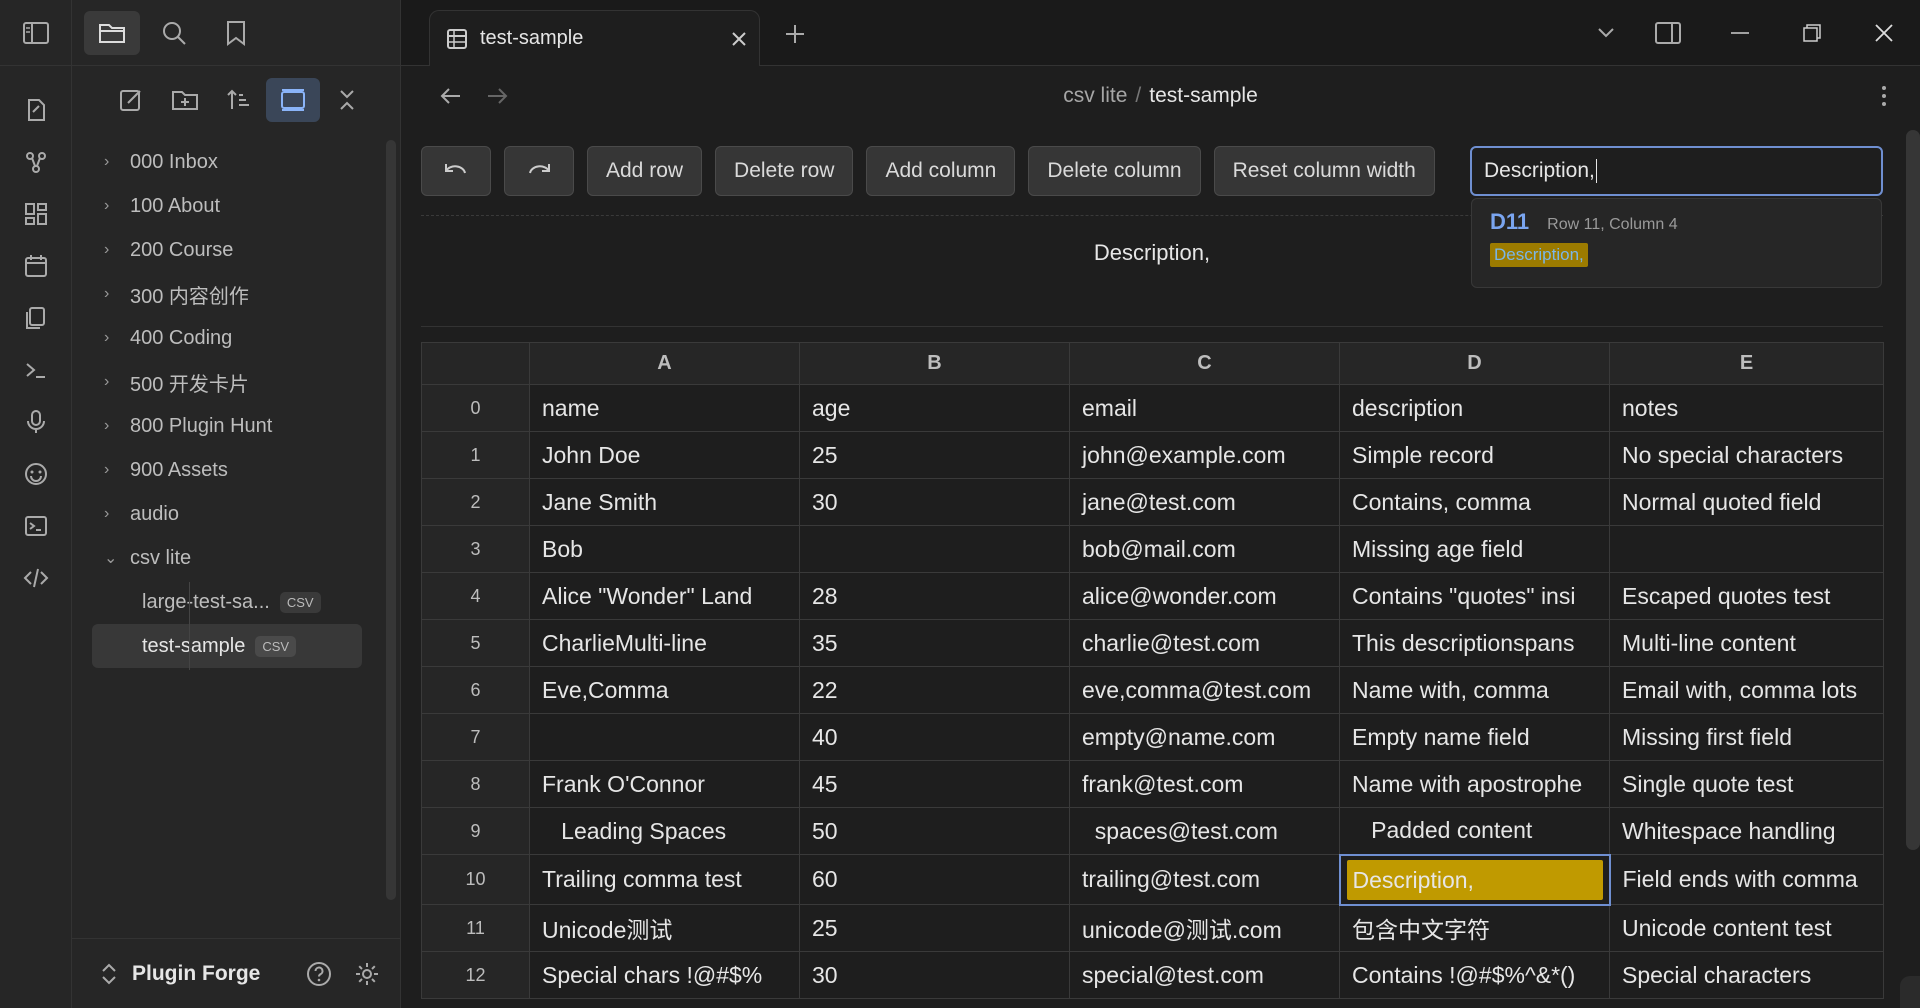  What do you see at coordinates (1204, 596) in the screenshot?
I see `table-cell: alice@wonder.com` at bounding box center [1204, 596].